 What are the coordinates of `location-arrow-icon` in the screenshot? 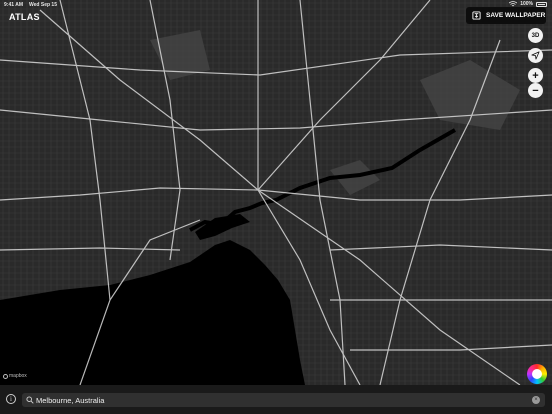 It's located at (535, 55).